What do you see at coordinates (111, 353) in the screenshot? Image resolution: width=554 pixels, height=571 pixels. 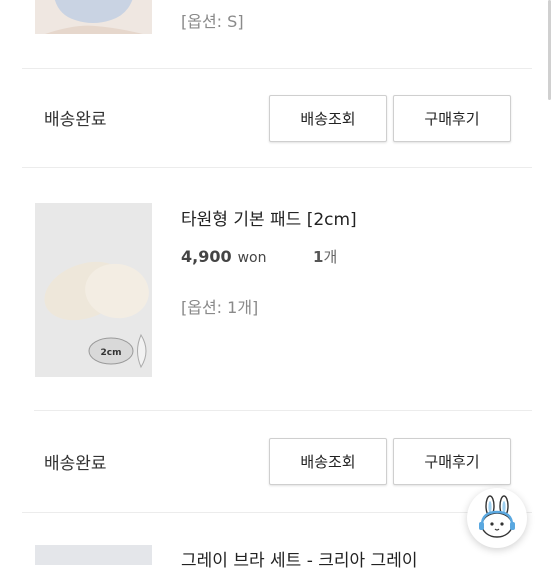 I see `pad-size-label: 2cm` at bounding box center [111, 353].